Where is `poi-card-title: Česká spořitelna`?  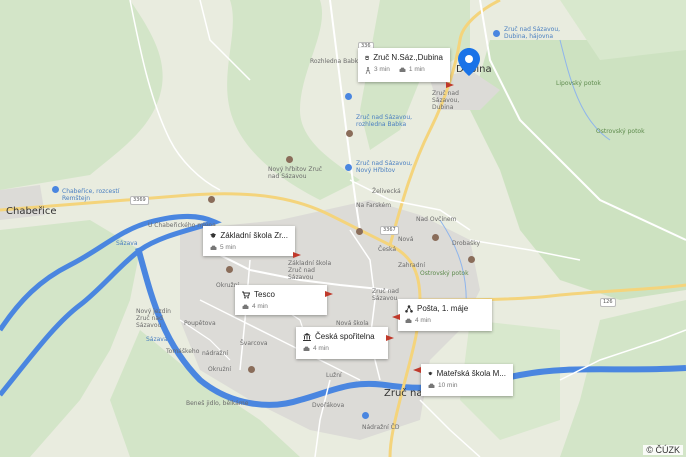
poi-card-title: Česká spořitelna is located at coordinates (345, 336).